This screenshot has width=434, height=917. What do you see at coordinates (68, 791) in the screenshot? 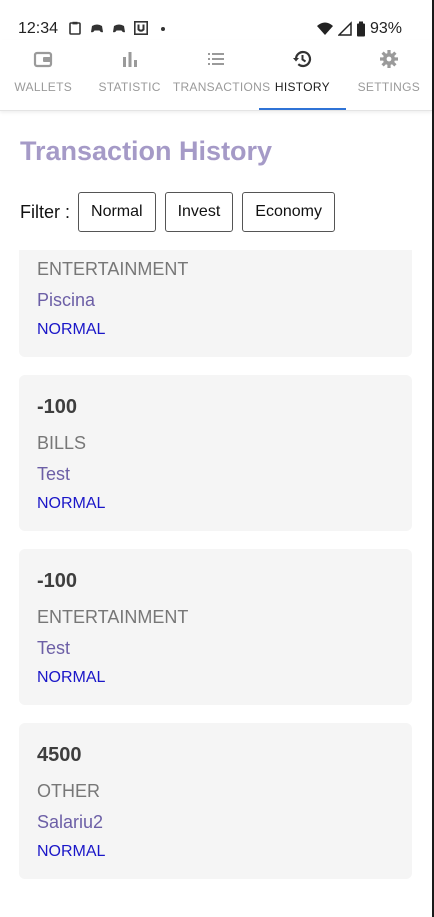
I see `transaction-category: OTHER` at bounding box center [68, 791].